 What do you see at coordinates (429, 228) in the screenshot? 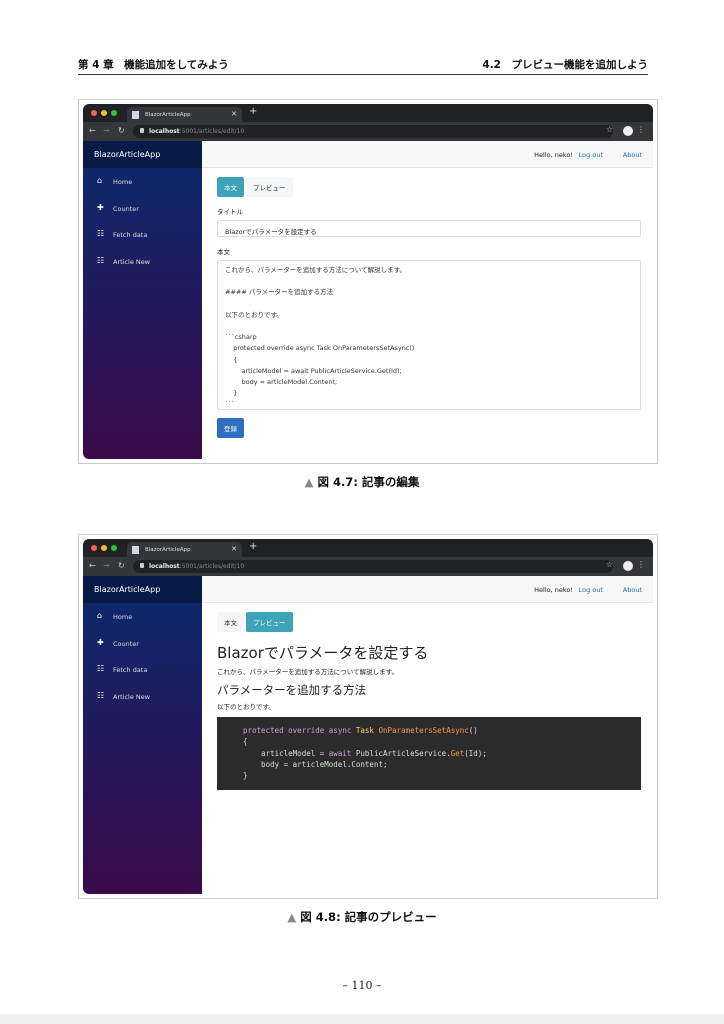
I see `title-input: Blazorでパラメータを設定する` at bounding box center [429, 228].